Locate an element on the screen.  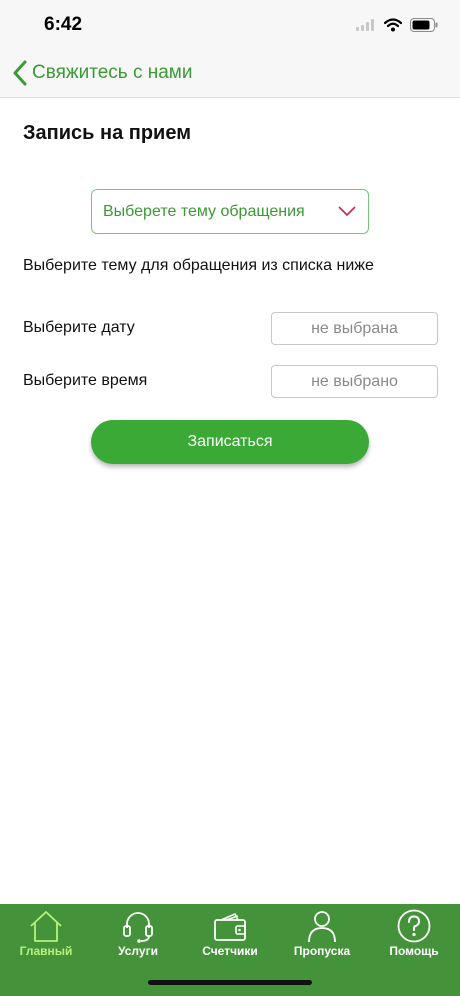
date-picker: не выбрана is located at coordinates (354, 328).